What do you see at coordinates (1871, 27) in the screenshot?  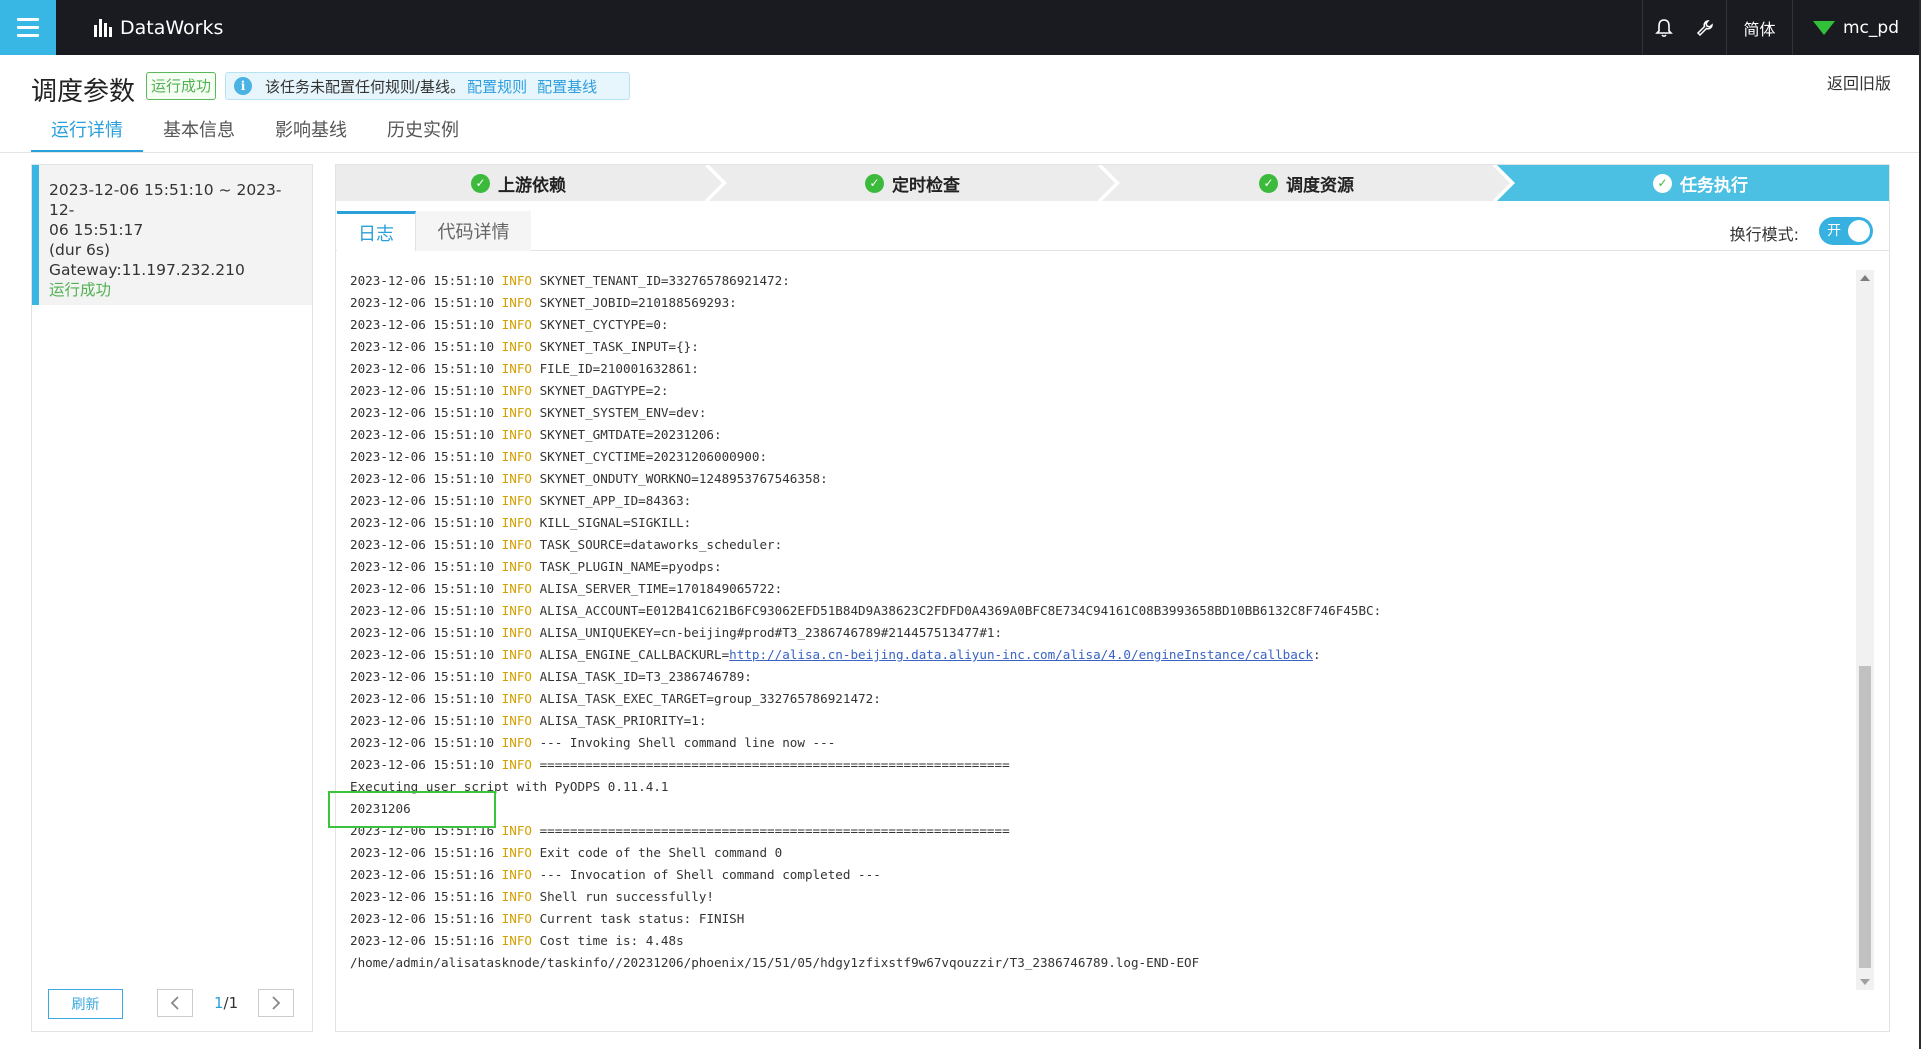 I see `username: mc_pd` at bounding box center [1871, 27].